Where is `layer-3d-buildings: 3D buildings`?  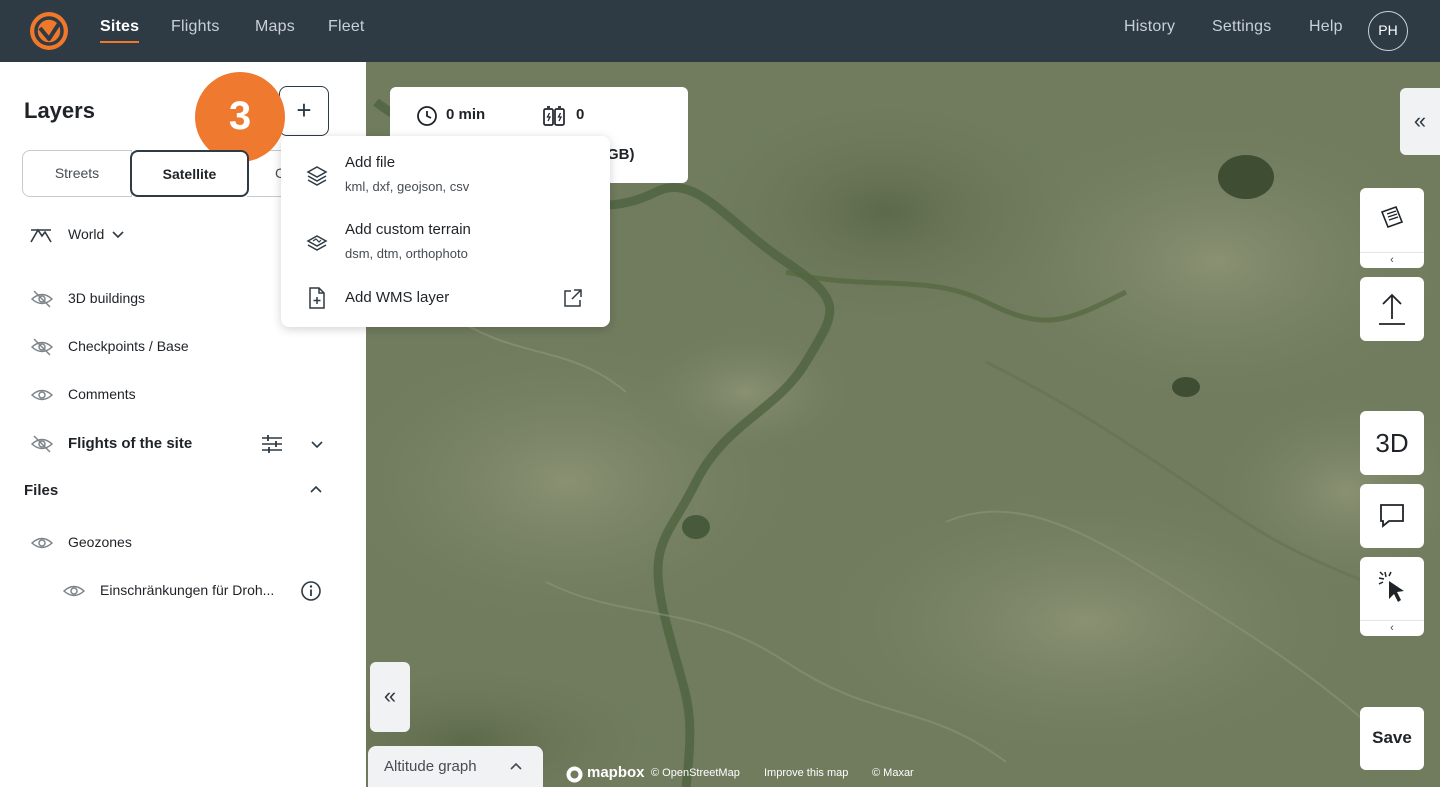 layer-3d-buildings: 3D buildings is located at coordinates (107, 298).